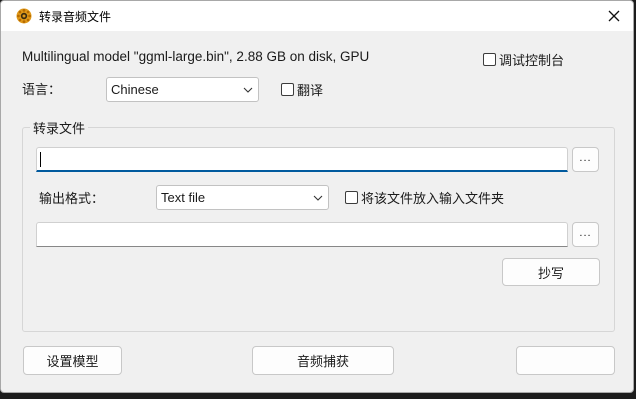 The height and width of the screenshot is (399, 636). What do you see at coordinates (287, 89) in the screenshot?
I see `translate-checkbox-box` at bounding box center [287, 89].